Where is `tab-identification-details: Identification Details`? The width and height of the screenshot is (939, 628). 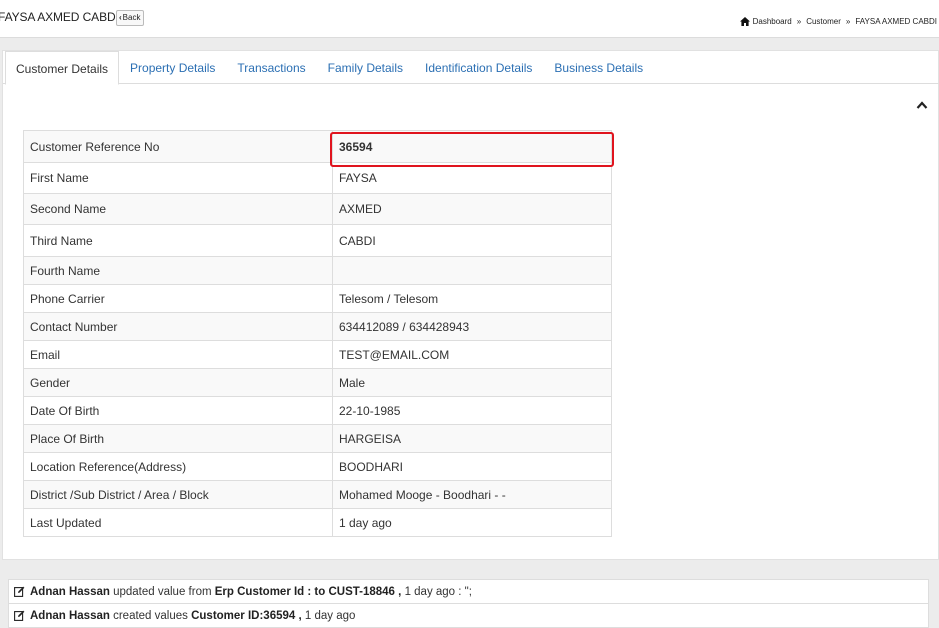
tab-identification-details: Identification Details is located at coordinates (478, 67).